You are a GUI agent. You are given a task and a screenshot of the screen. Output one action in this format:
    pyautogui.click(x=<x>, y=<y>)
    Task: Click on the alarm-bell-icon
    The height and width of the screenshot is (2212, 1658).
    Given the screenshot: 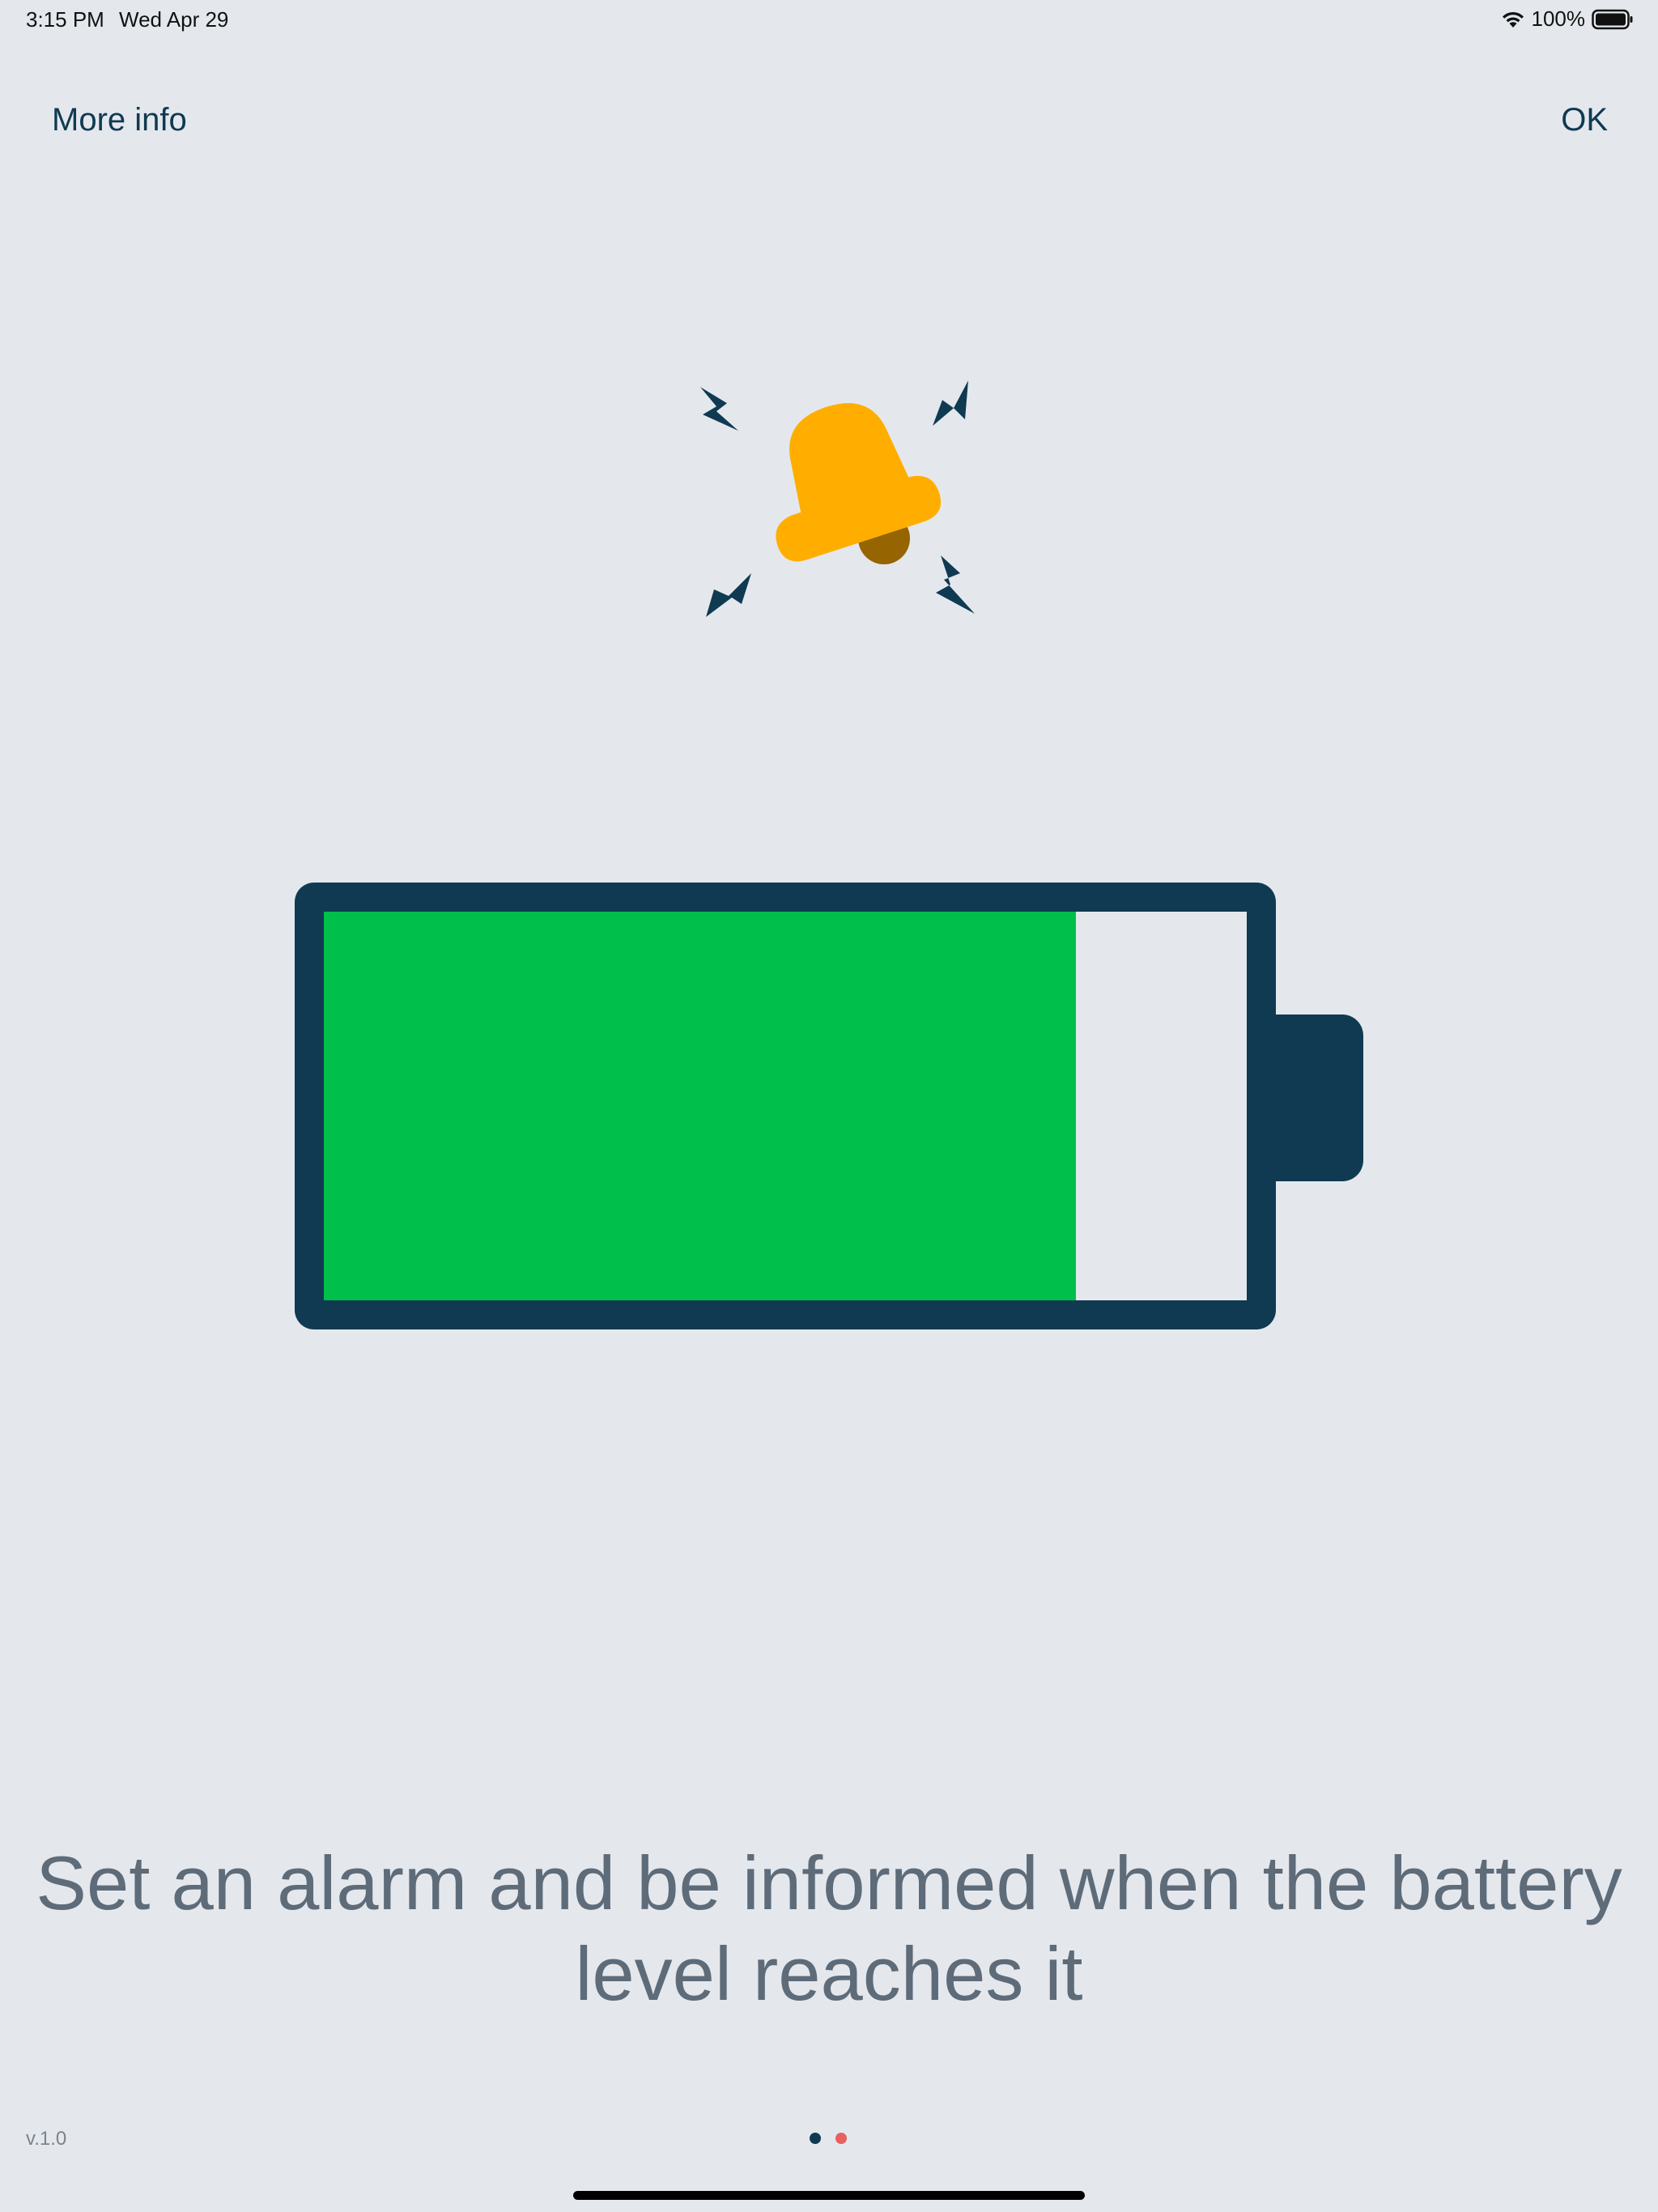 What is the action you would take?
    pyautogui.click(x=859, y=483)
    